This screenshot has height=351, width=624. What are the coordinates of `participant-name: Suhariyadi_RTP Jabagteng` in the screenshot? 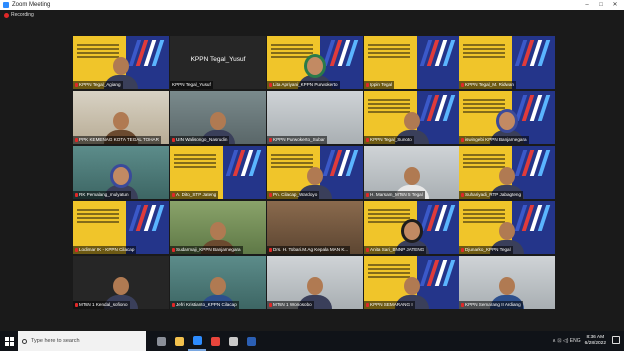 It's located at (493, 194).